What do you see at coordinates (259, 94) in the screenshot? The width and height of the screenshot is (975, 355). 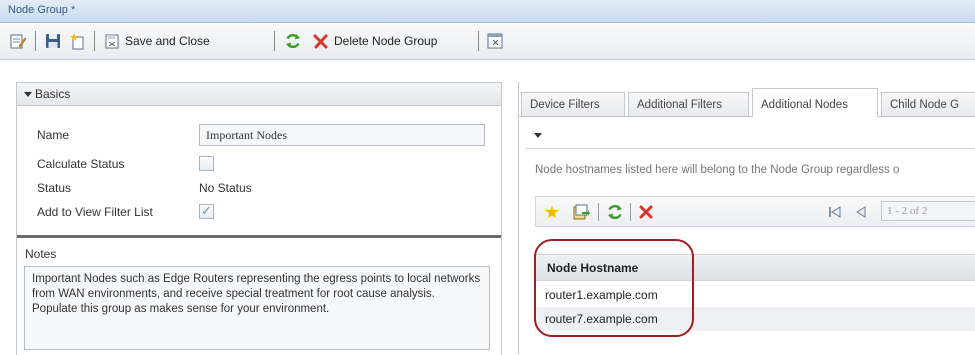 I see `basics-section-header: Basics` at bounding box center [259, 94].